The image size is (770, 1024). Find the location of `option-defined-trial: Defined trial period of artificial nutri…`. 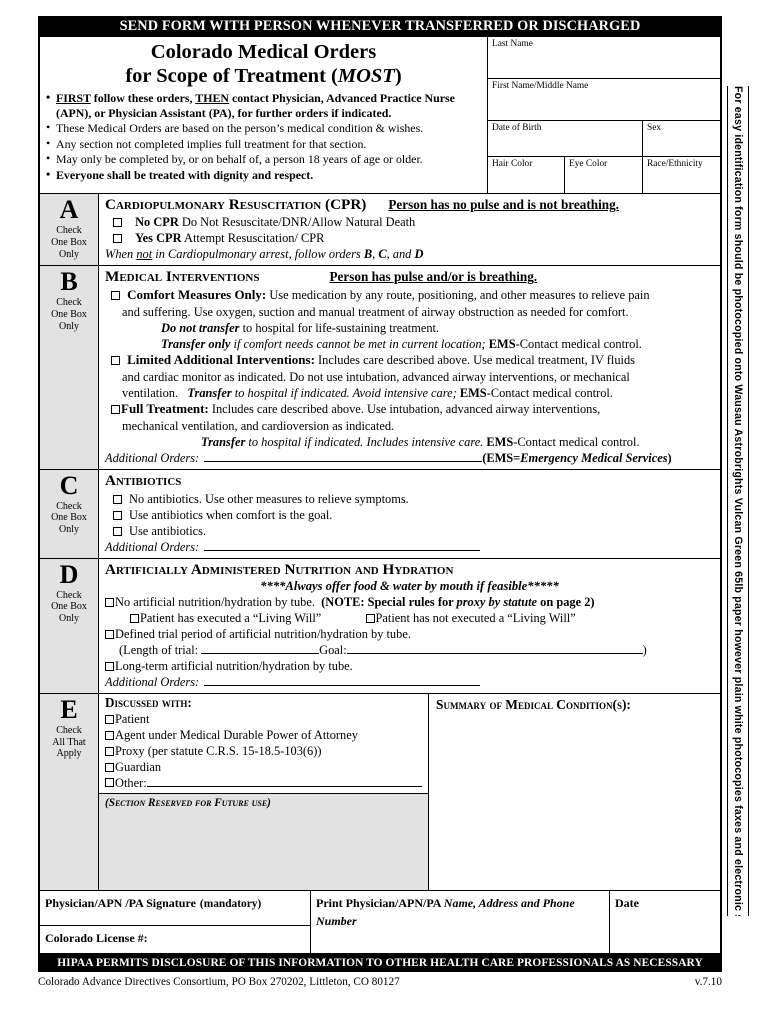

option-defined-trial: Defined trial period of artificial nutri… is located at coordinates (409, 634).